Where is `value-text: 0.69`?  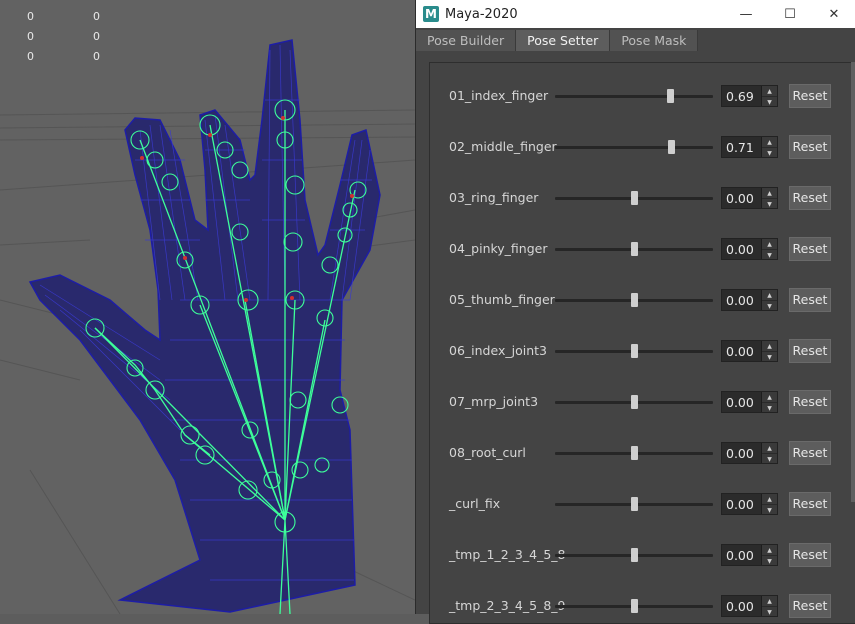
value-text: 0.69 is located at coordinates (740, 96).